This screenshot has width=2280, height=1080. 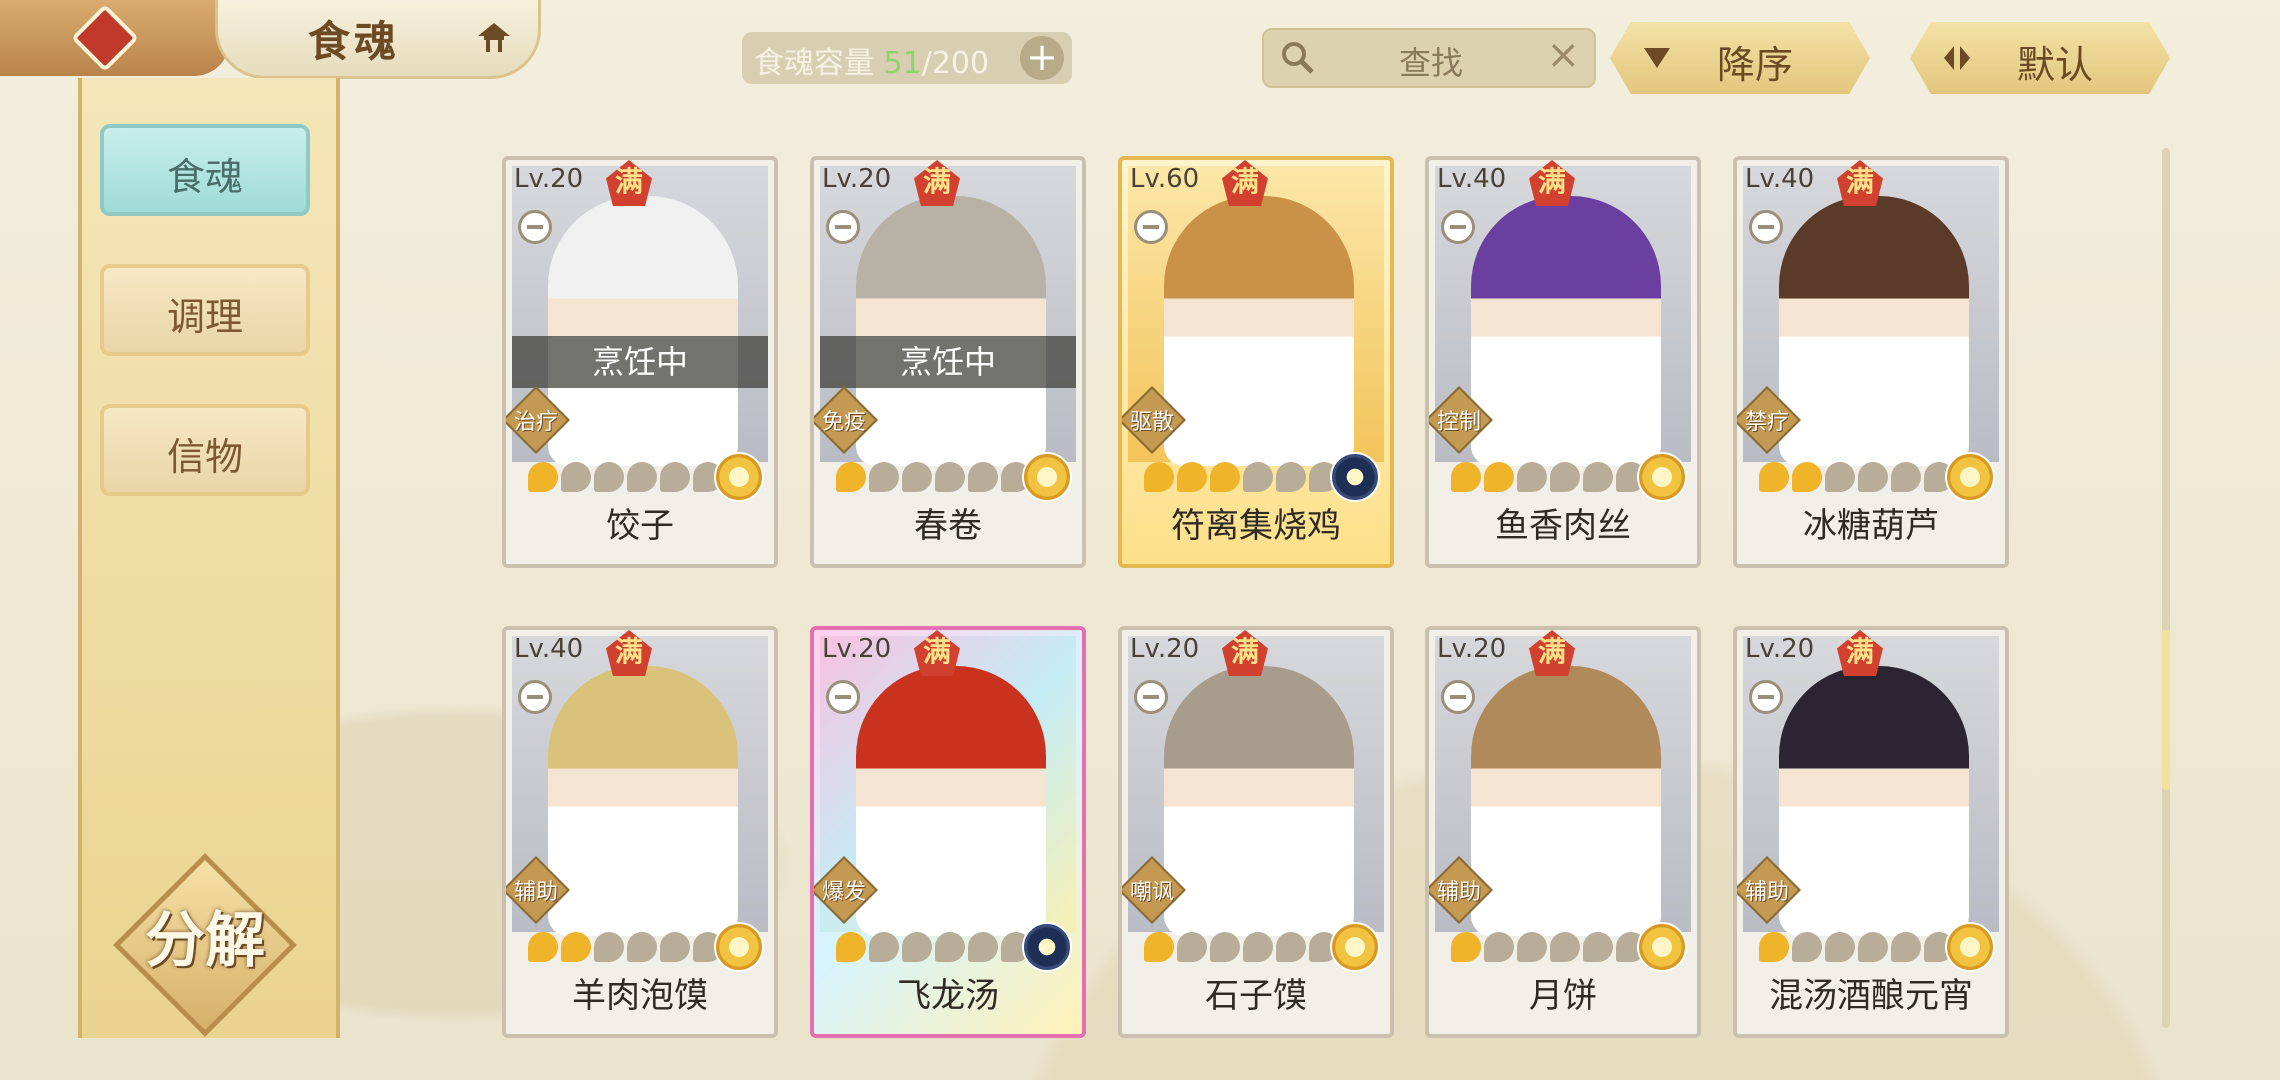 I want to click on add-capacity-button: +, so click(x=1042, y=58).